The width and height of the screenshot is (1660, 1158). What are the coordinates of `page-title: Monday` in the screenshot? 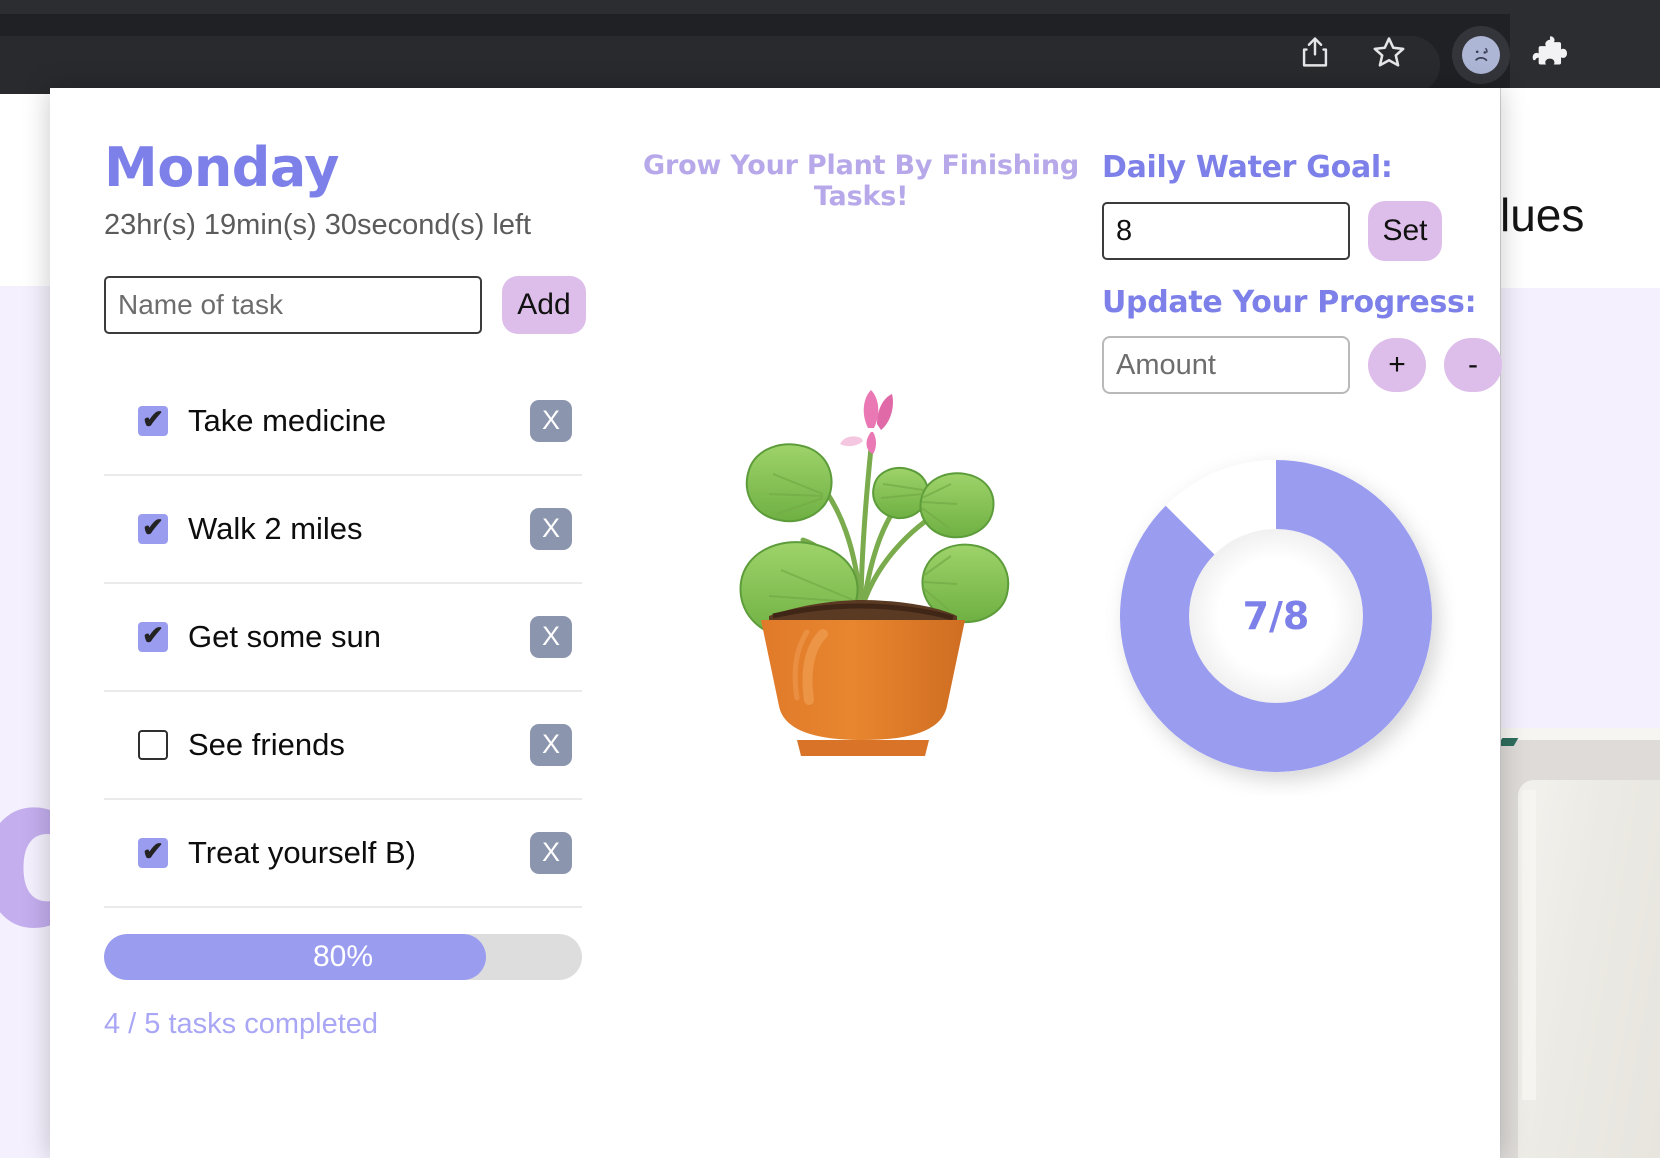 It's located at (221, 167).